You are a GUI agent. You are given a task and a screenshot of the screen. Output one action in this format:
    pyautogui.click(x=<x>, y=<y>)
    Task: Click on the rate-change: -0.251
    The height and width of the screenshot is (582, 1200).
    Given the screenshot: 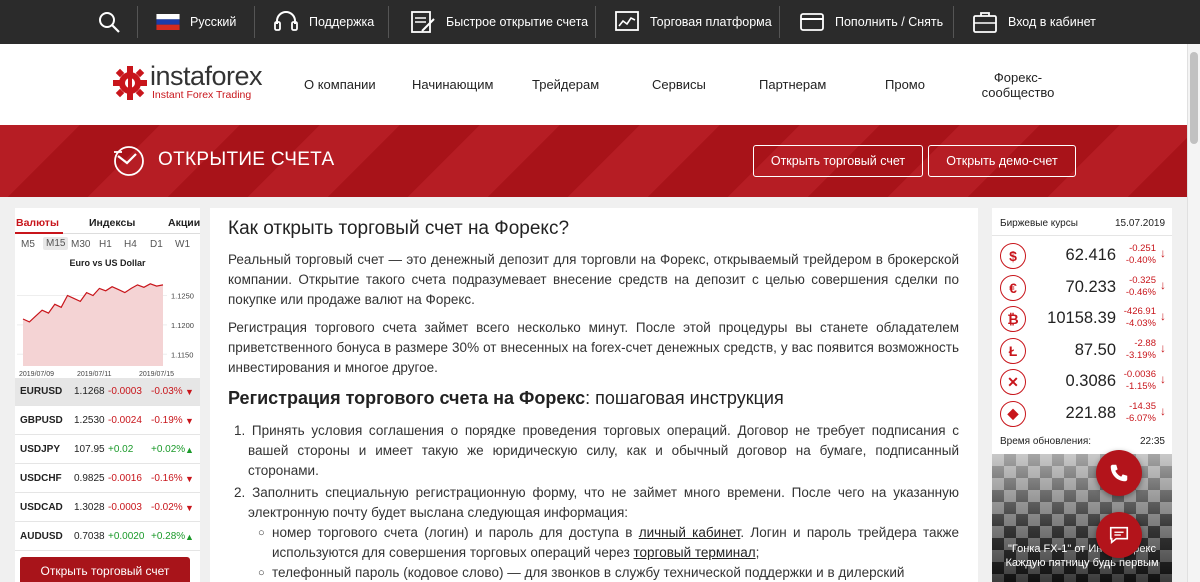 What is the action you would take?
    pyautogui.click(x=1142, y=248)
    